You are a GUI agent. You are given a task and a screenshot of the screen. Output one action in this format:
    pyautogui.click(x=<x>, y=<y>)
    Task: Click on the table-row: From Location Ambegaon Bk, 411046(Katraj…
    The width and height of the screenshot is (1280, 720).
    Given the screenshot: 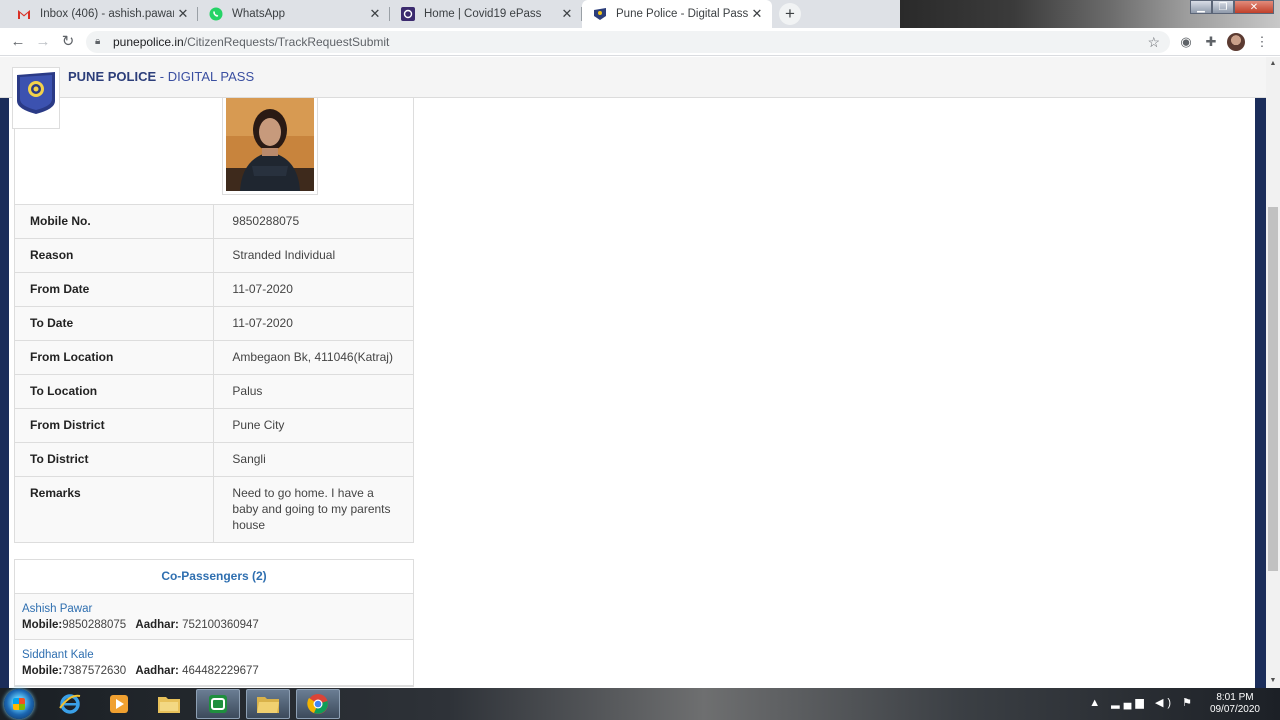 What is the action you would take?
    pyautogui.click(x=213, y=357)
    